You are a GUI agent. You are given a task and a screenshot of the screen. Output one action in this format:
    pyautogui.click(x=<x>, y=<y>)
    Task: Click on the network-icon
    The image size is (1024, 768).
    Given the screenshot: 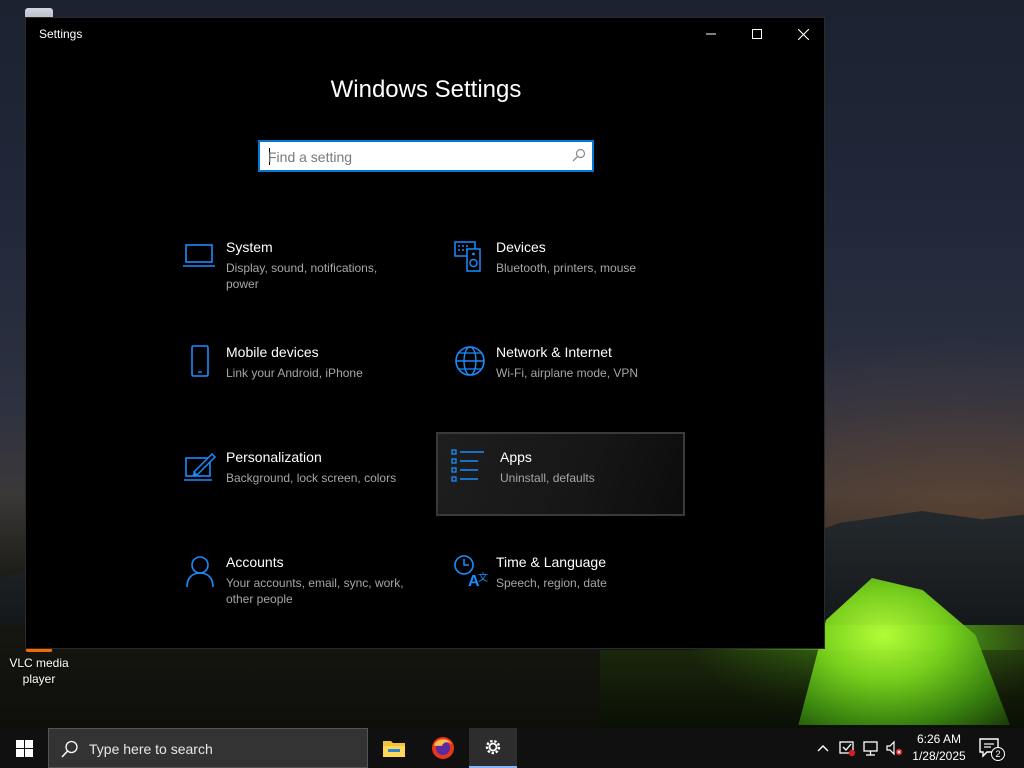 What is the action you would take?
    pyautogui.click(x=871, y=748)
    